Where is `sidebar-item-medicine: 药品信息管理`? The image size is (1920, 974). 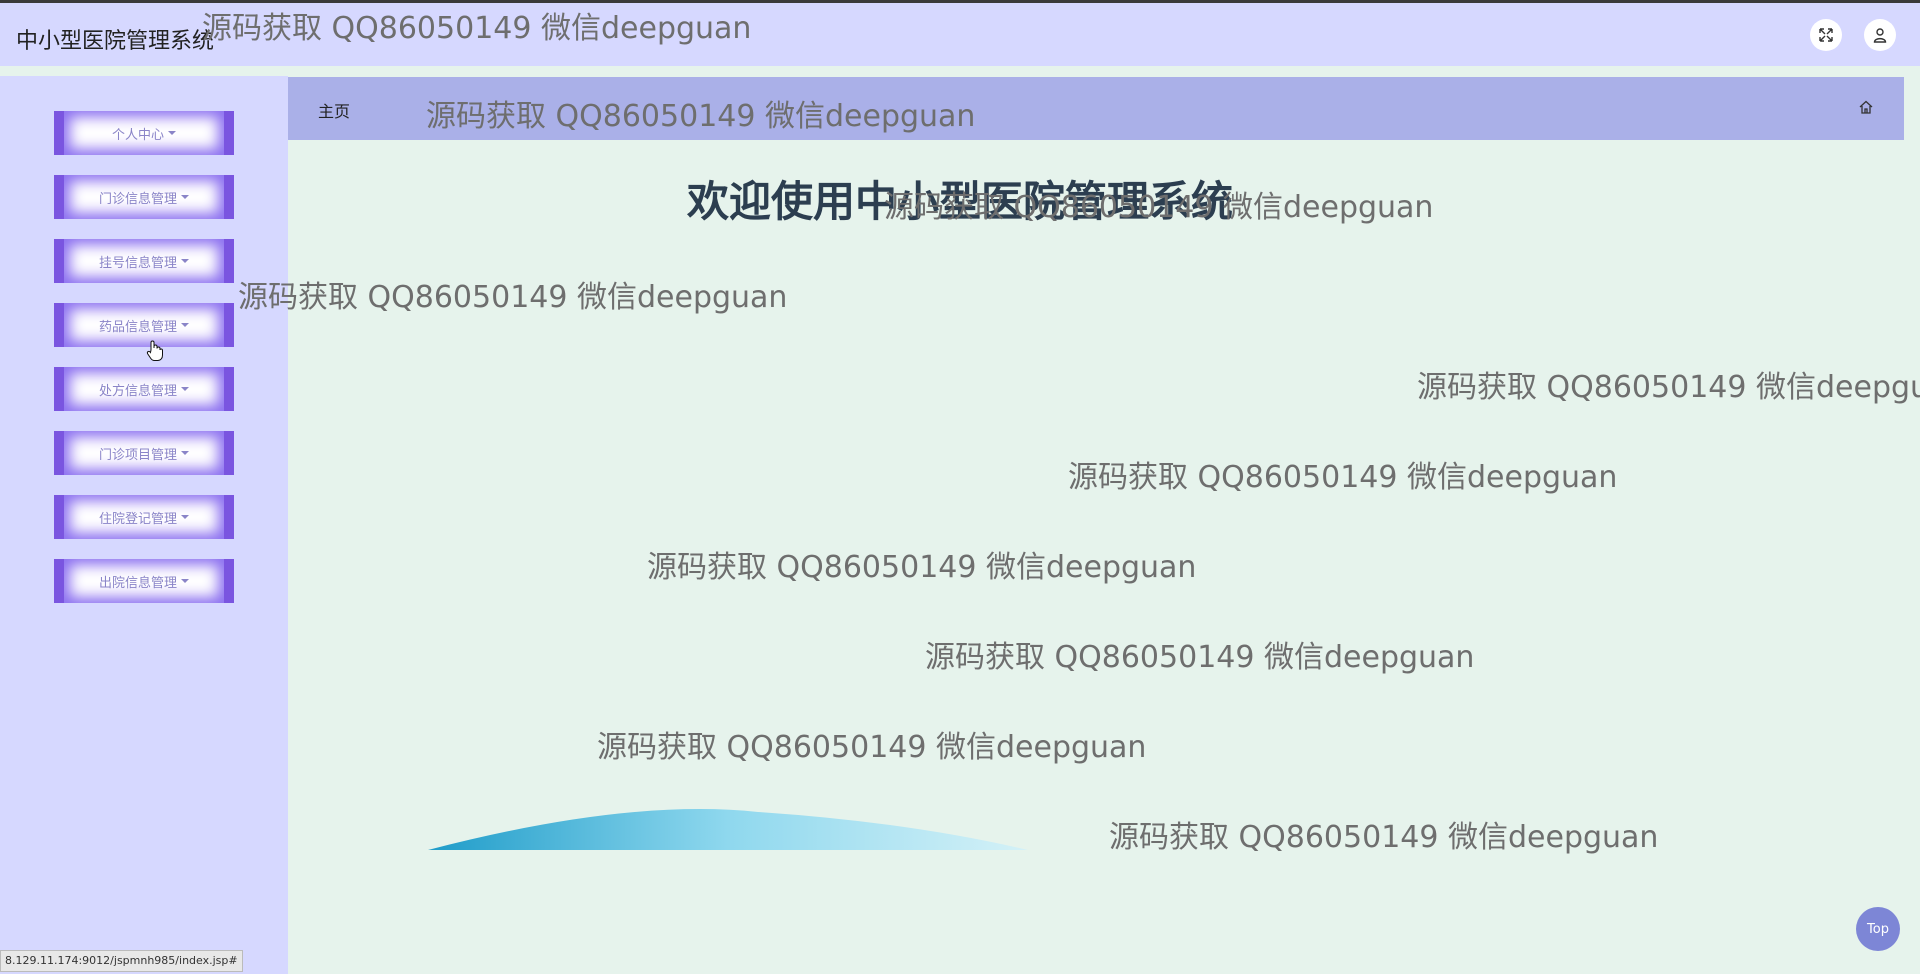 sidebar-item-medicine: 药品信息管理 is located at coordinates (144, 325).